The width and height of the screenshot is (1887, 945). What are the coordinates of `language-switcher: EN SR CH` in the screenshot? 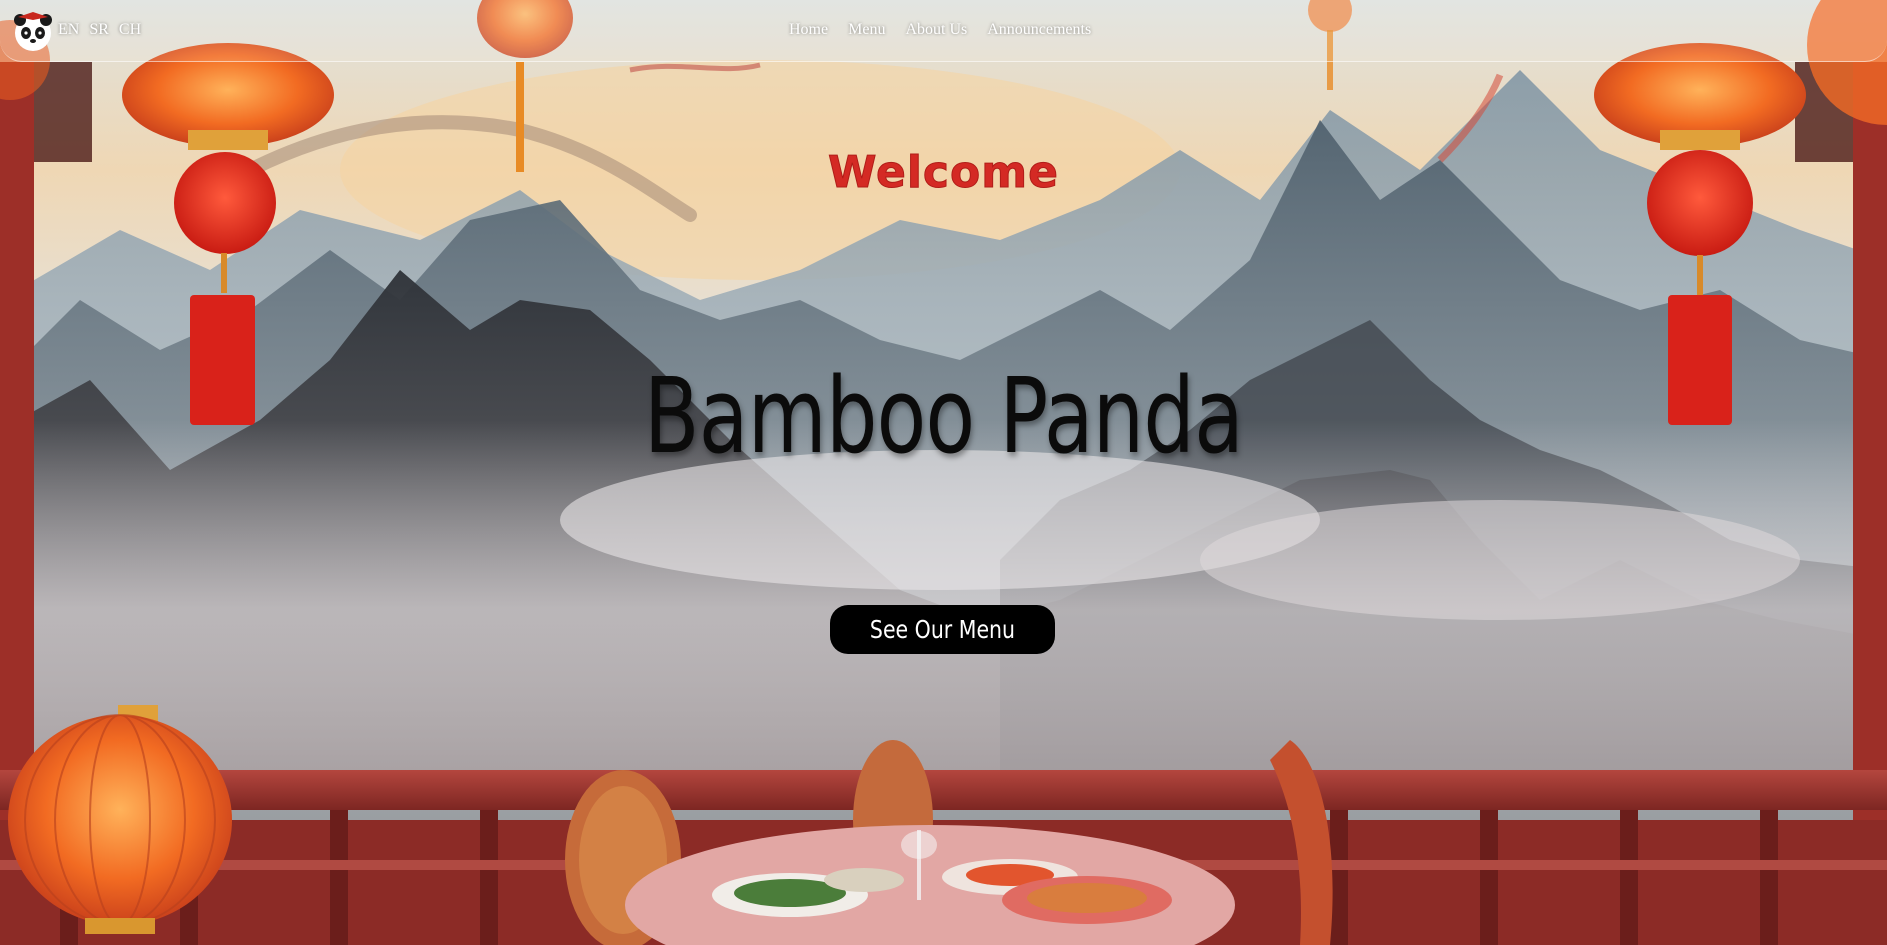 It's located at (99, 30).